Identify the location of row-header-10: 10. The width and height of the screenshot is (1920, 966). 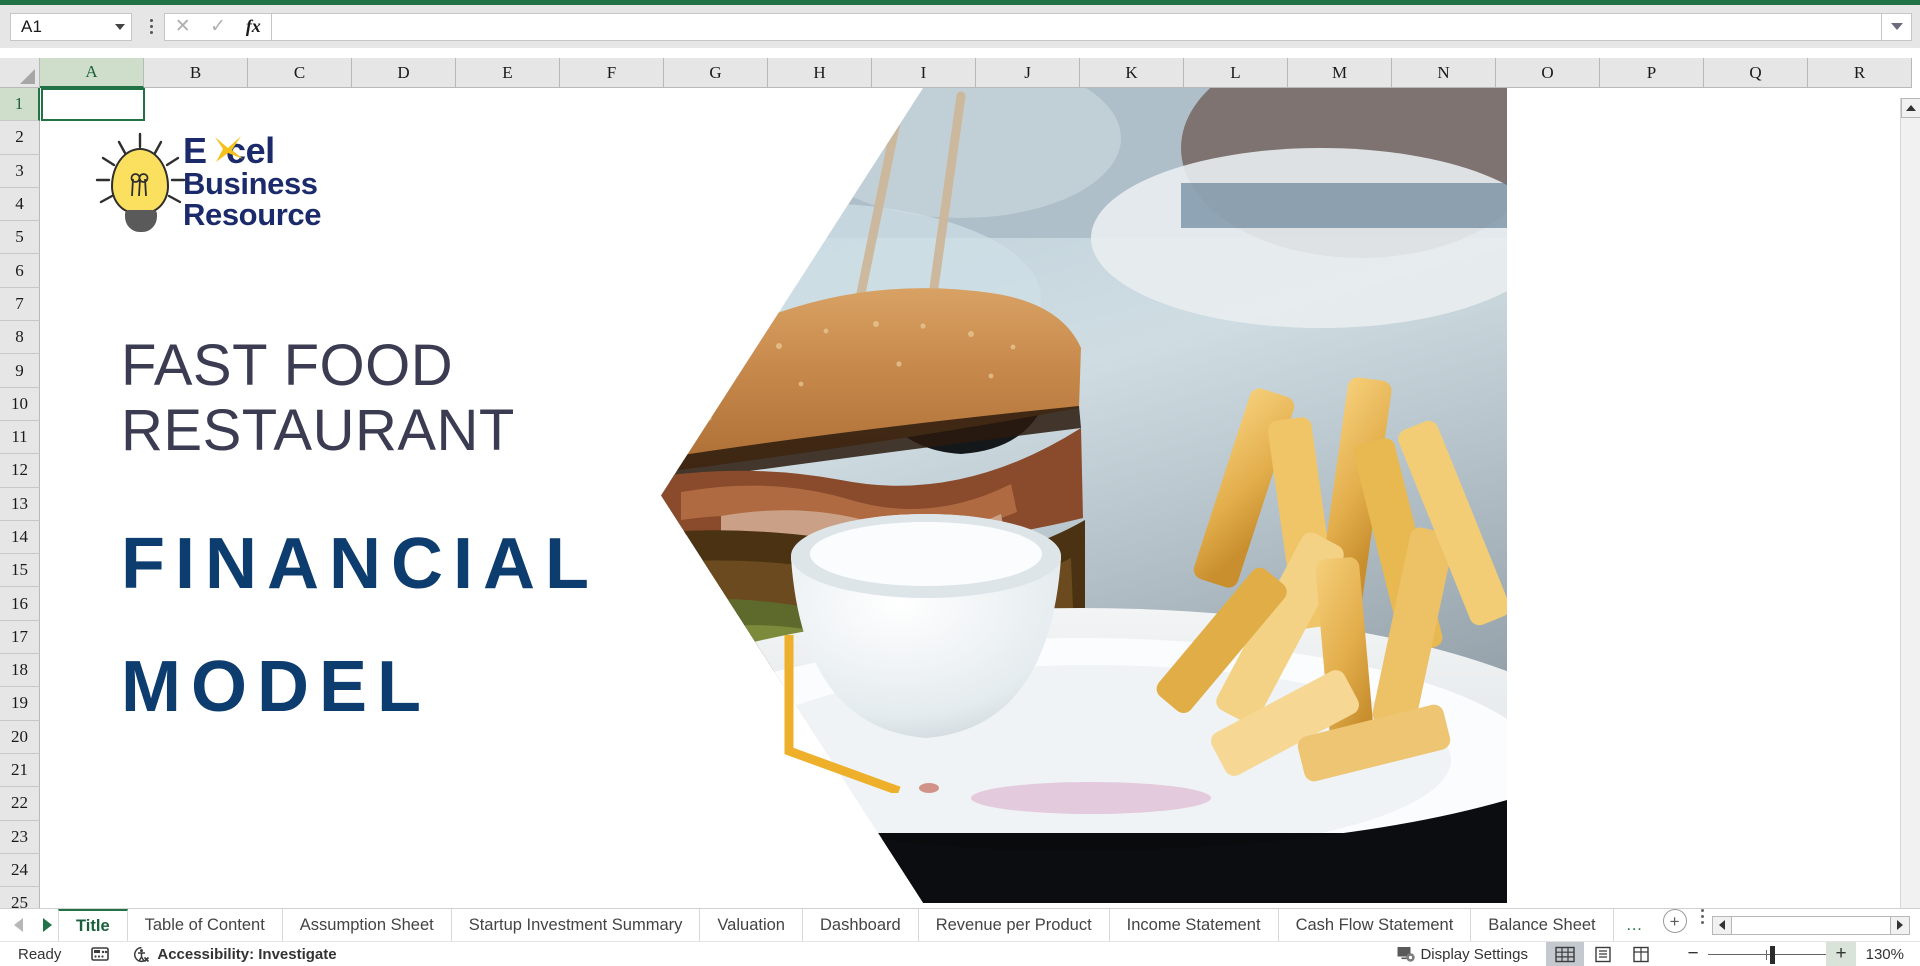
(20, 404).